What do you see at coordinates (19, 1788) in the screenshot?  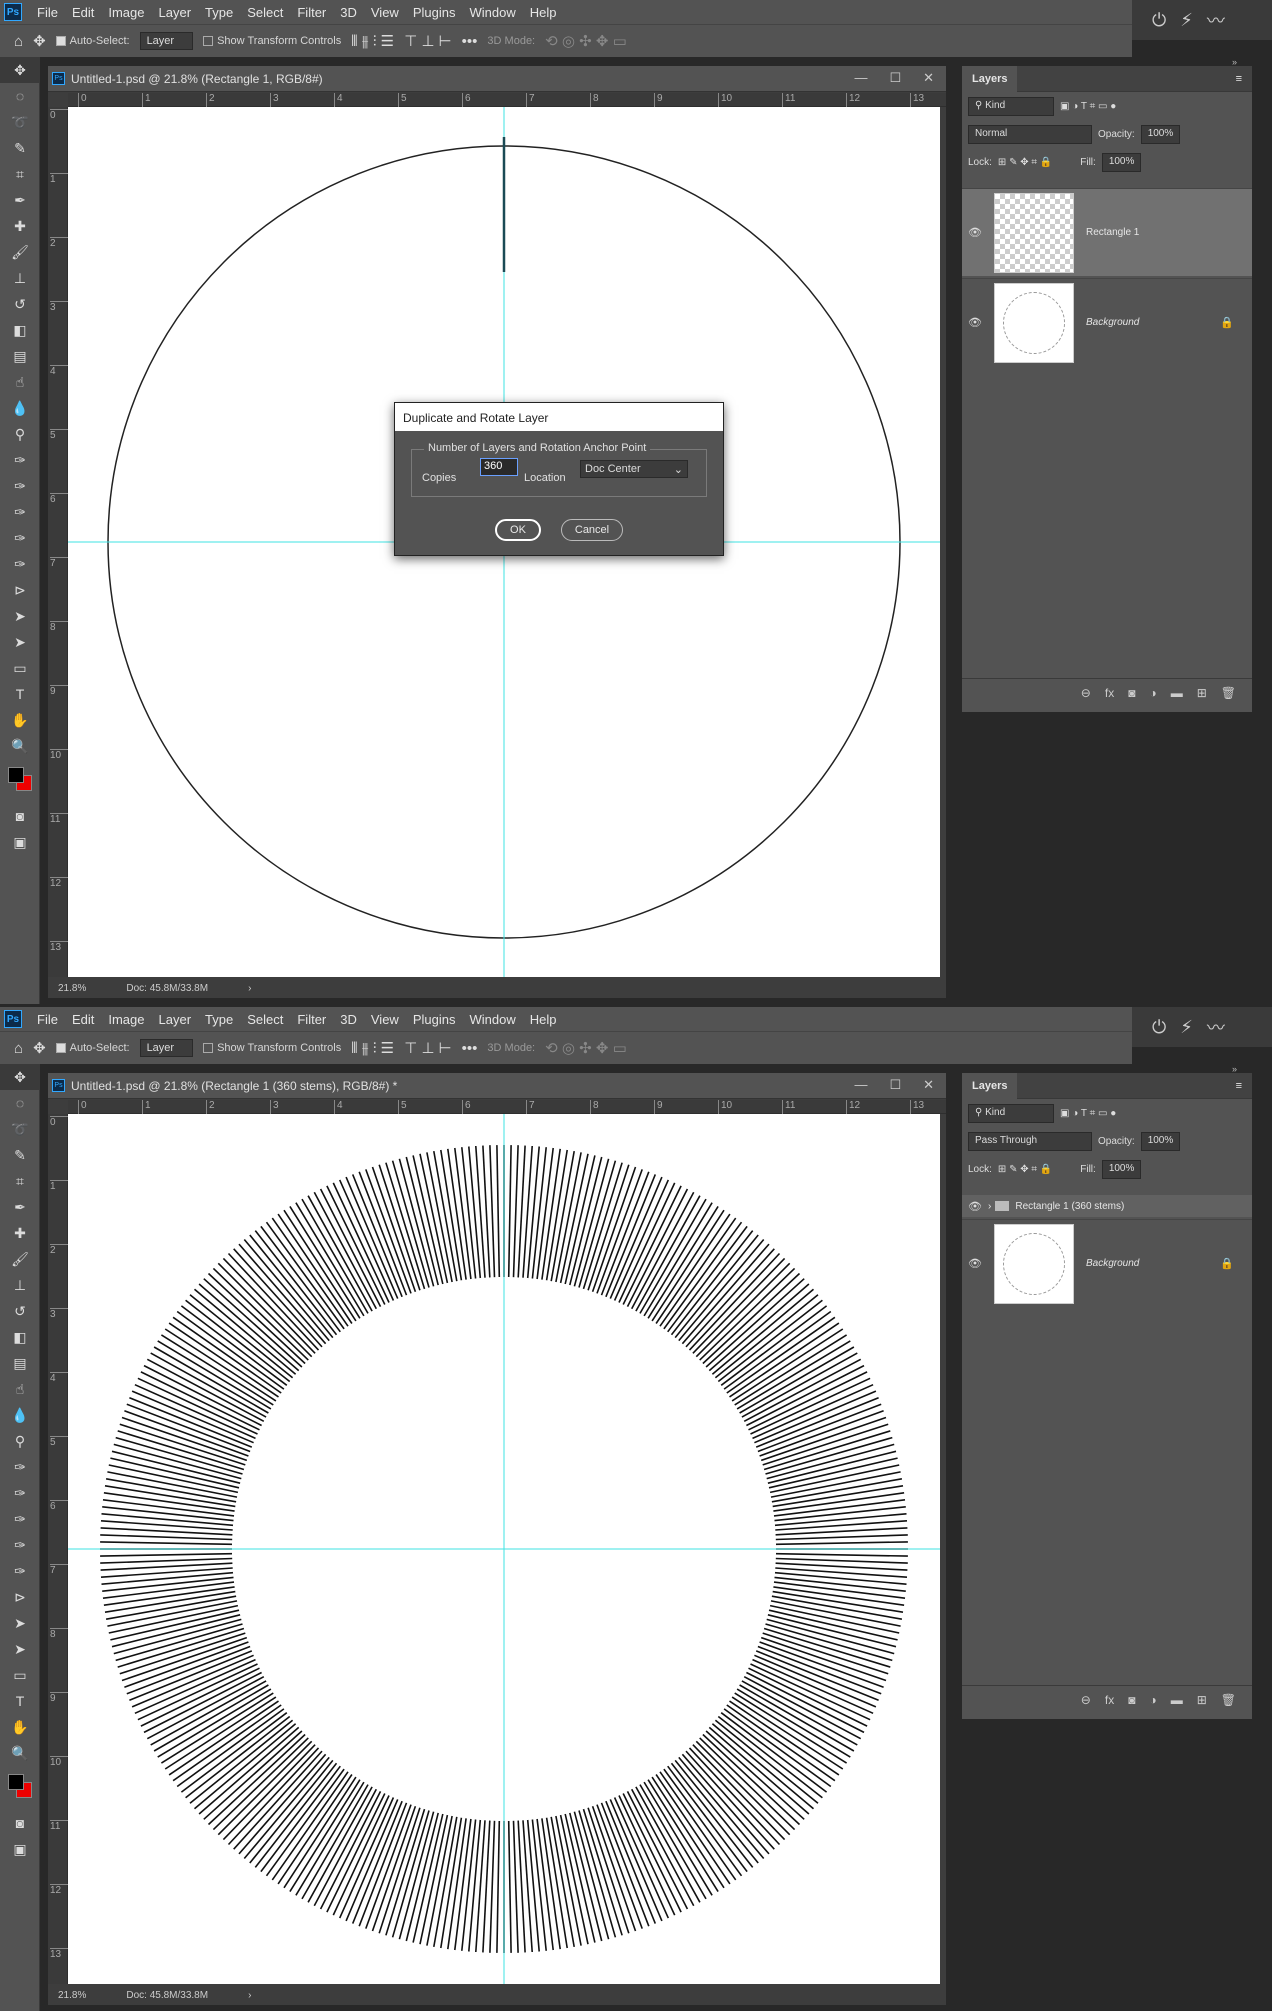 I see `color-swatches` at bounding box center [19, 1788].